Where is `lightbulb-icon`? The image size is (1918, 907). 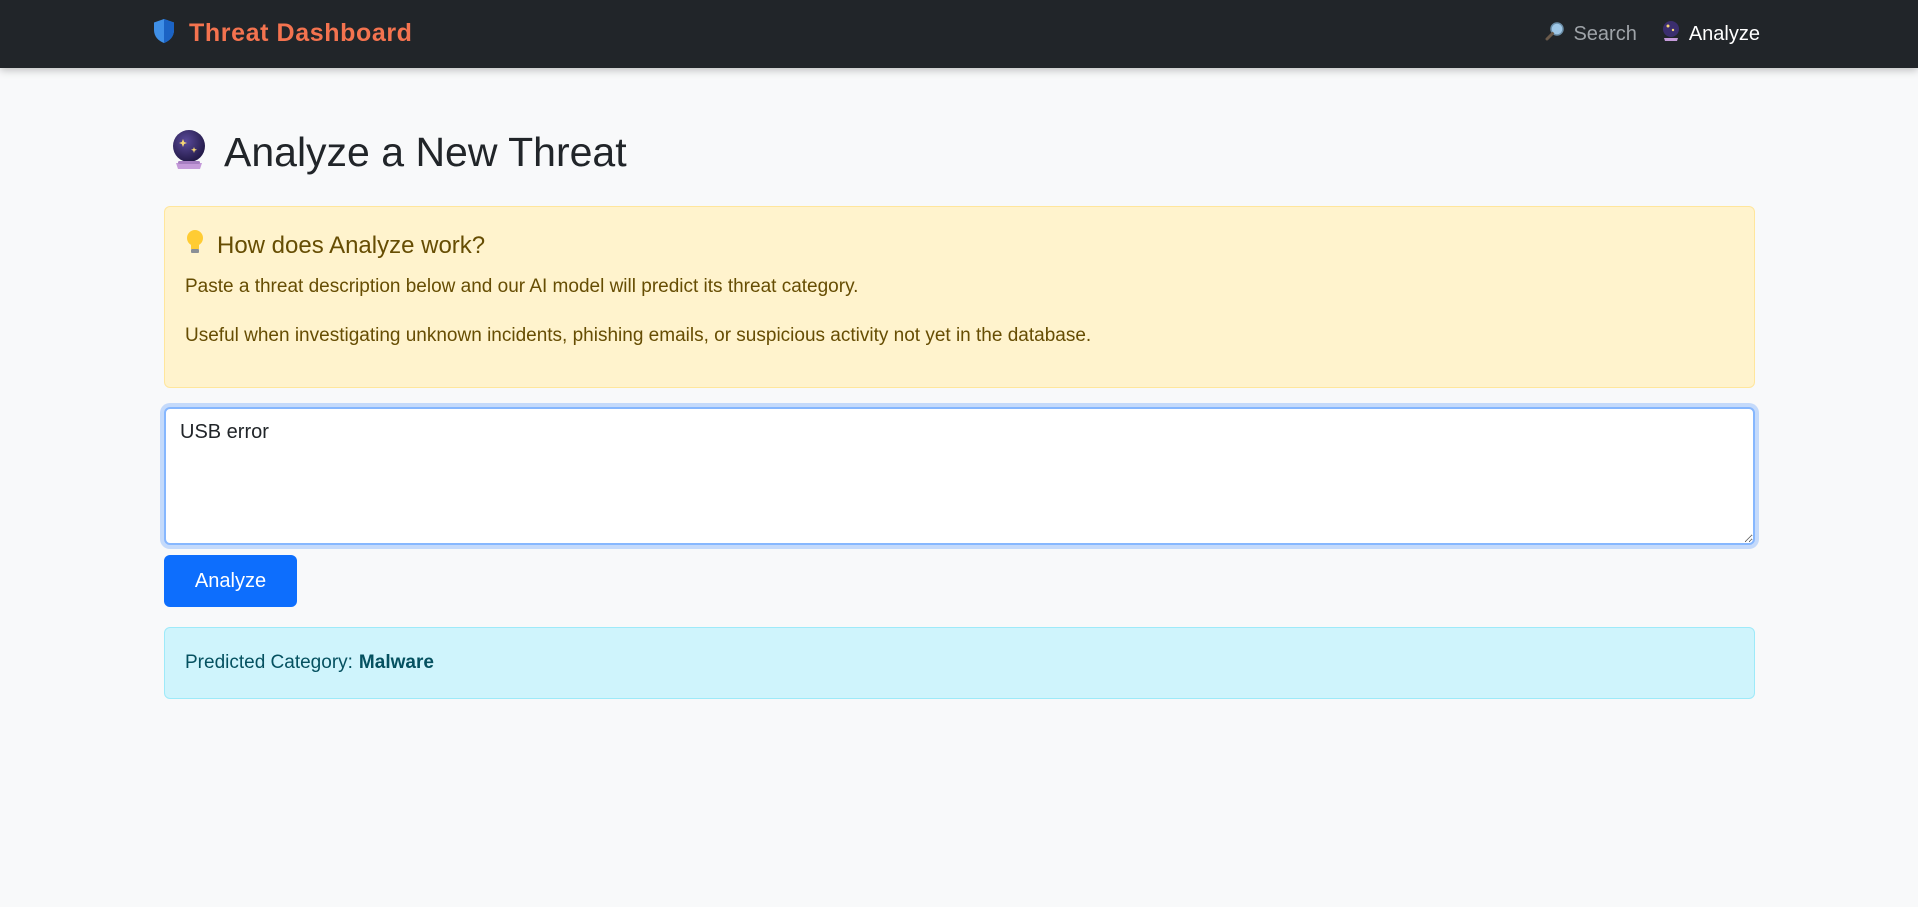 lightbulb-icon is located at coordinates (195, 245).